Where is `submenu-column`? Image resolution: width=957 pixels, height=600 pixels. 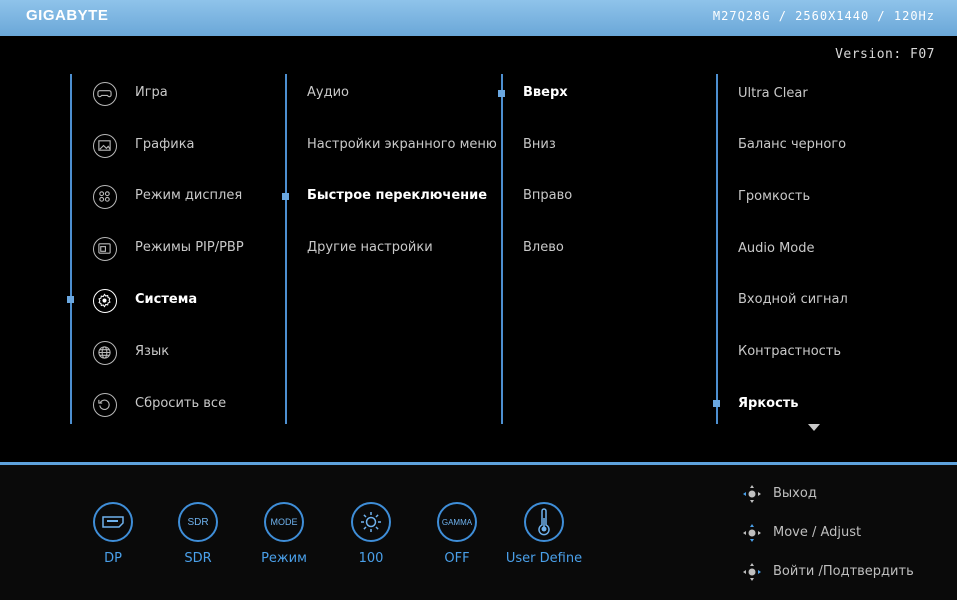
submenu-column is located at coordinates (286, 249).